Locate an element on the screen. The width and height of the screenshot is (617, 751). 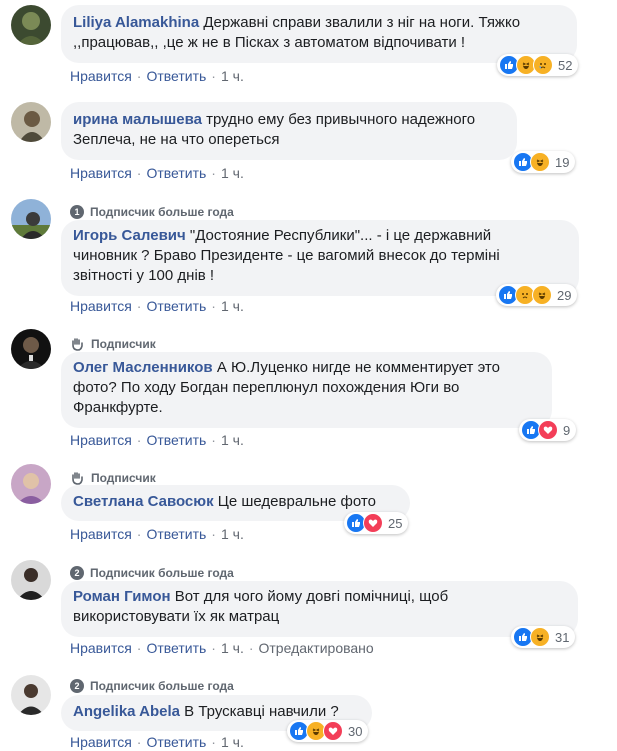
reaction-count: 25 is located at coordinates (395, 523).